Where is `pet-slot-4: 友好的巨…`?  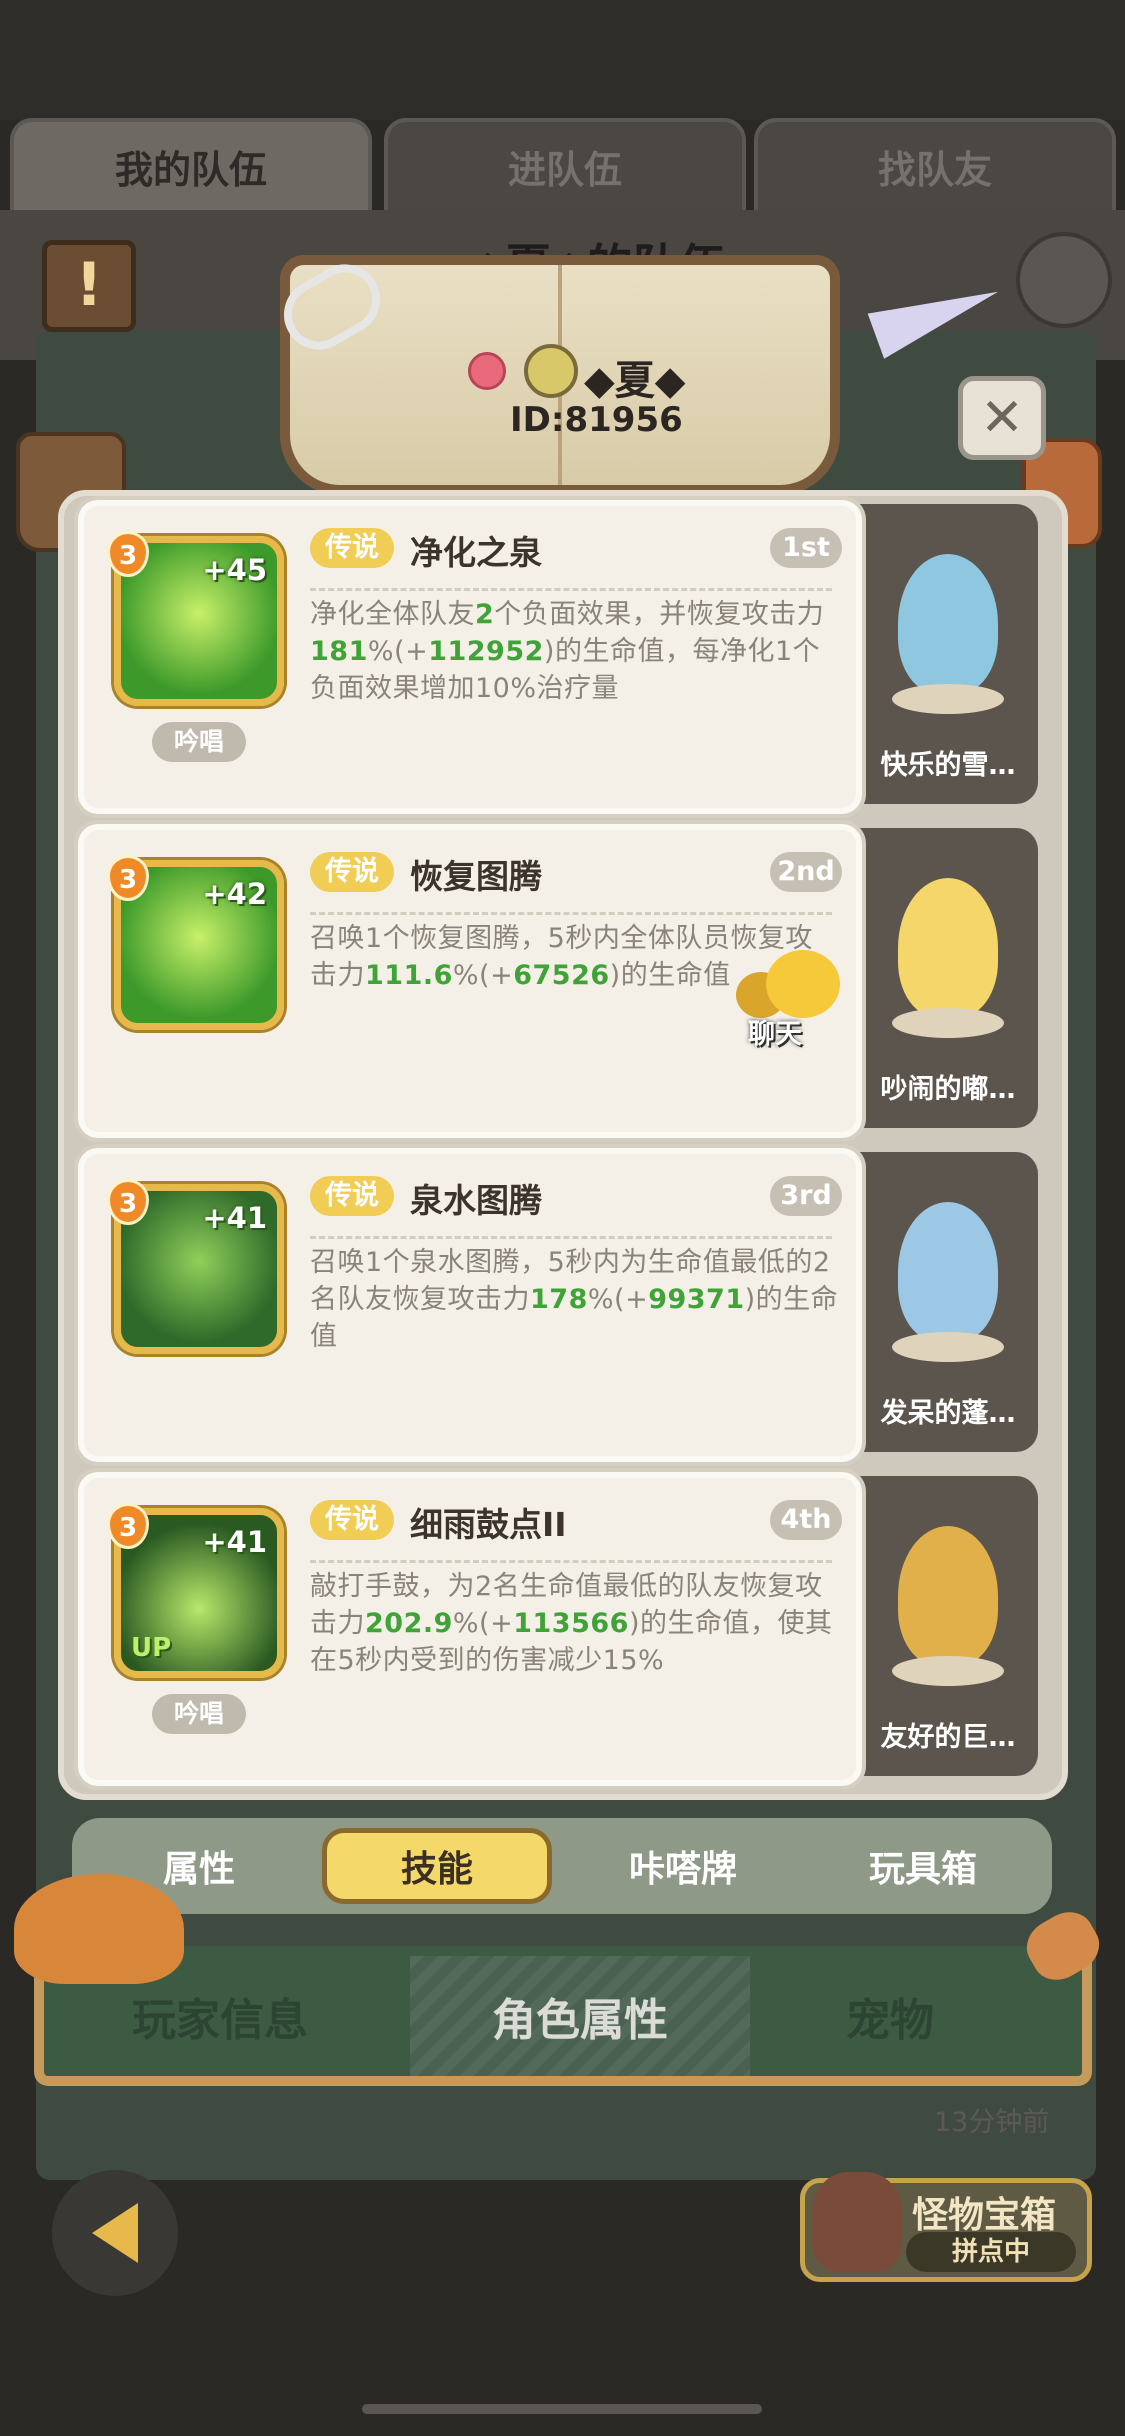
pet-slot-4: 友好的巨… is located at coordinates (948, 1626).